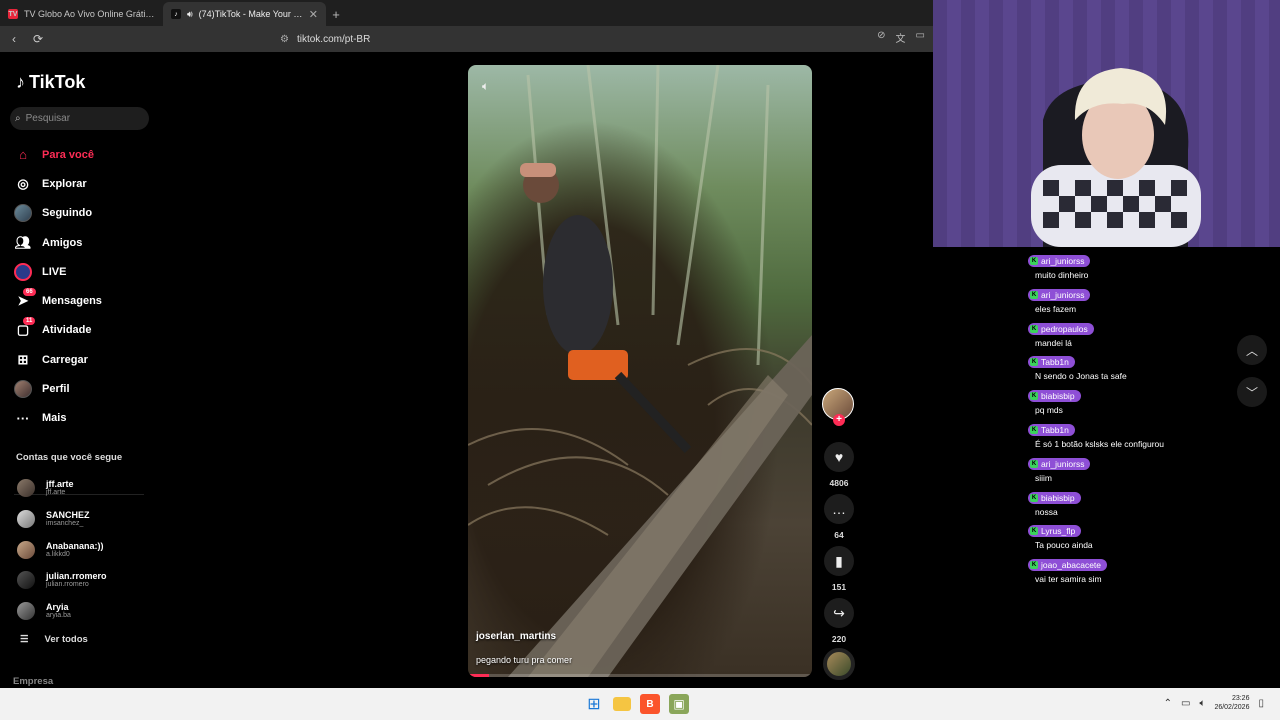 The image size is (1280, 720). What do you see at coordinates (84, 183) in the screenshot?
I see `menu-item-explorar: ◎ Explorar` at bounding box center [84, 183].